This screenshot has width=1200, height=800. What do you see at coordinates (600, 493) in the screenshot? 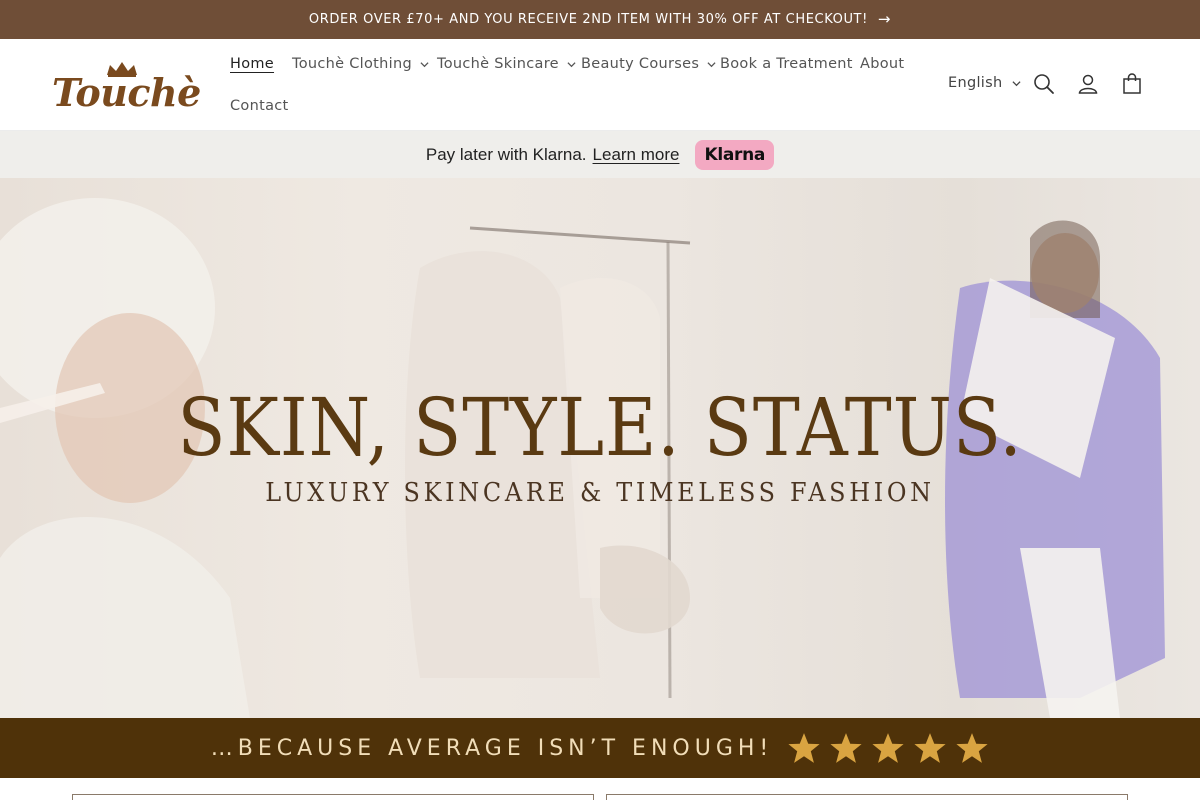
I see `hero-subtitle: LUXURY SKINCARE & TIMELESS FASHION` at bounding box center [600, 493].